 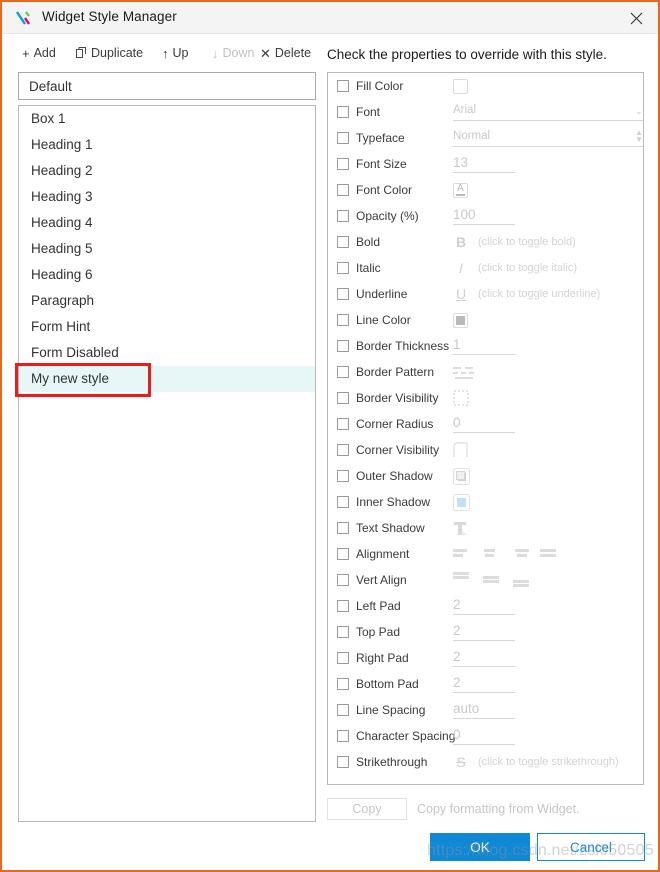 I want to click on duplicate-button: Duplicate, so click(x=109, y=53).